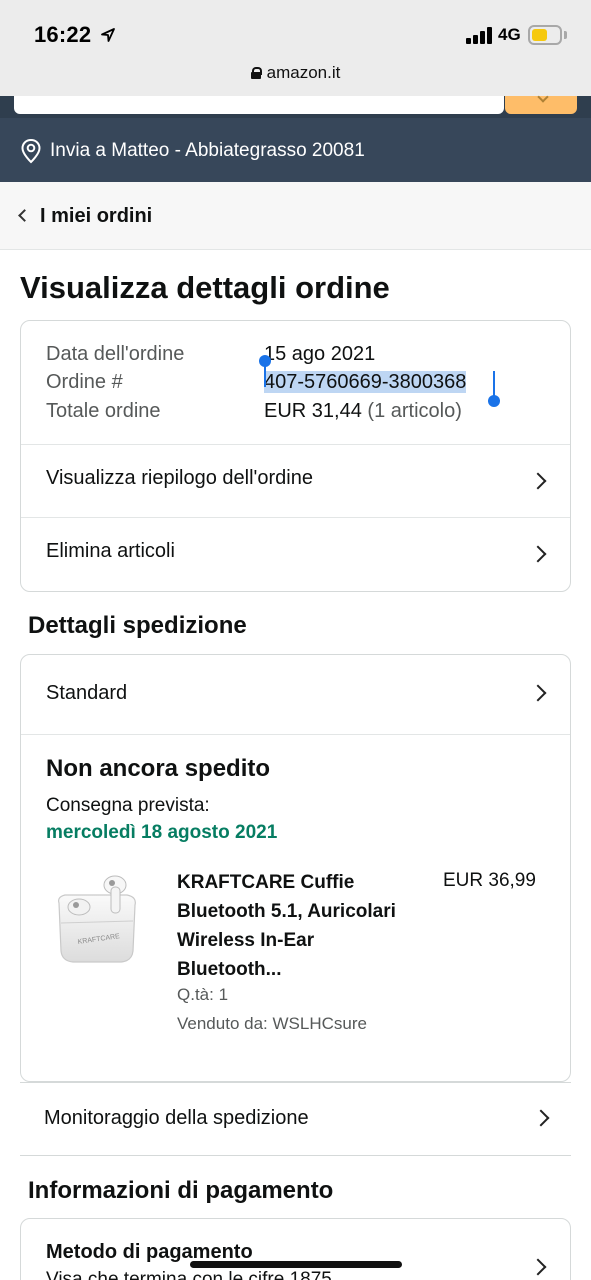 This screenshot has width=591, height=1280. I want to click on order-total-value: EUR 31,44 (1 articolo), so click(363, 411).